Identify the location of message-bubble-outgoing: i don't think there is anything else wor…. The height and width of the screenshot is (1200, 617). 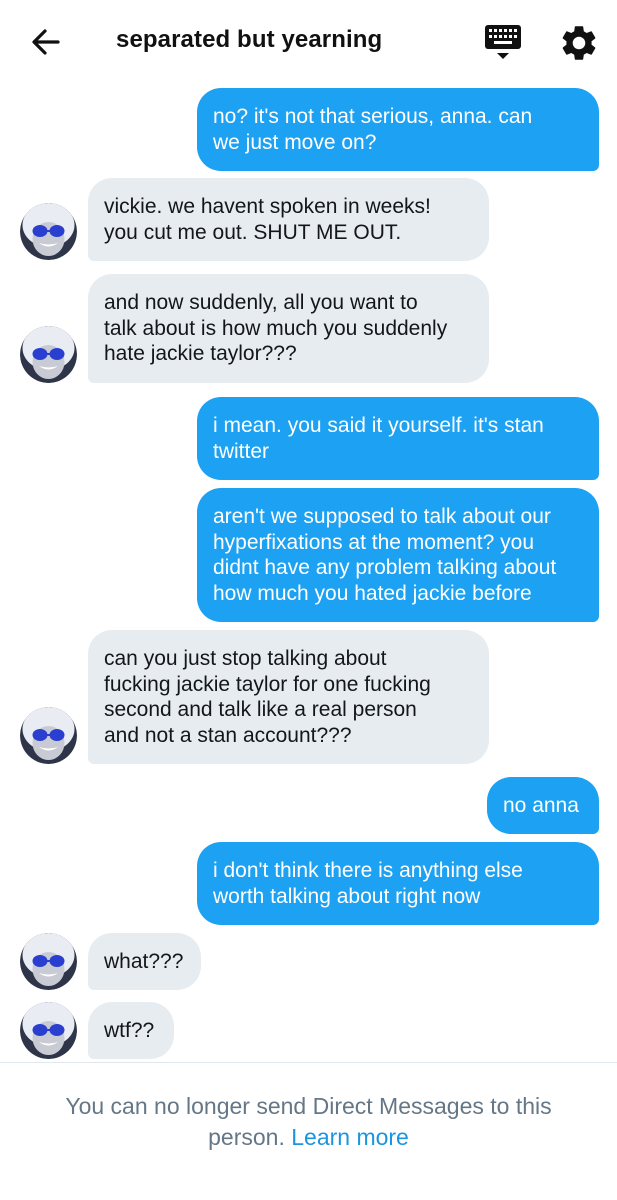
(398, 883).